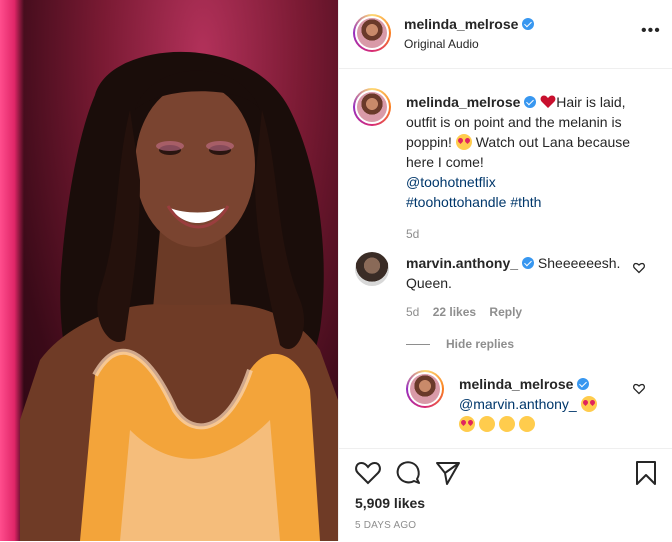 This screenshot has height=542, width=672. Describe the element at coordinates (505, 495) in the screenshot. I see `post-actions: 5,909 likes 5 DAYS AGO` at that location.